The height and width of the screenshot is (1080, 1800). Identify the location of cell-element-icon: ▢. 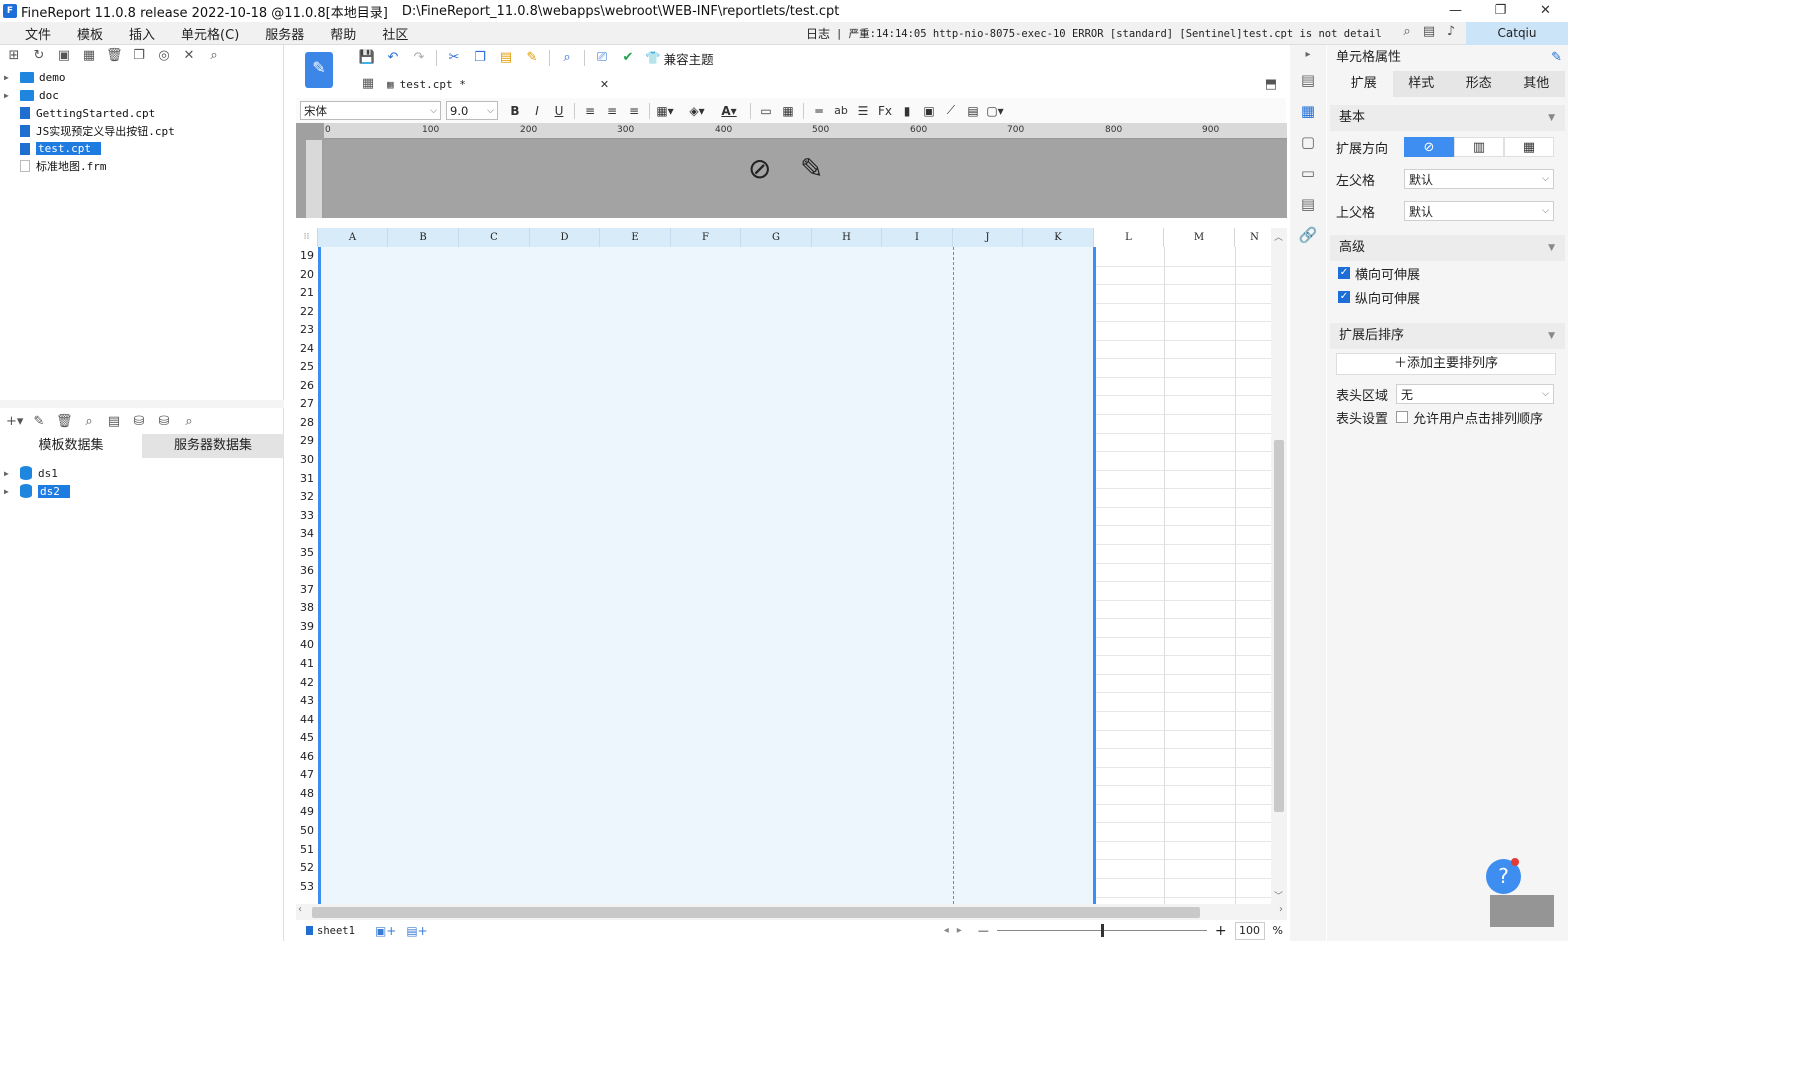
(1308, 142).